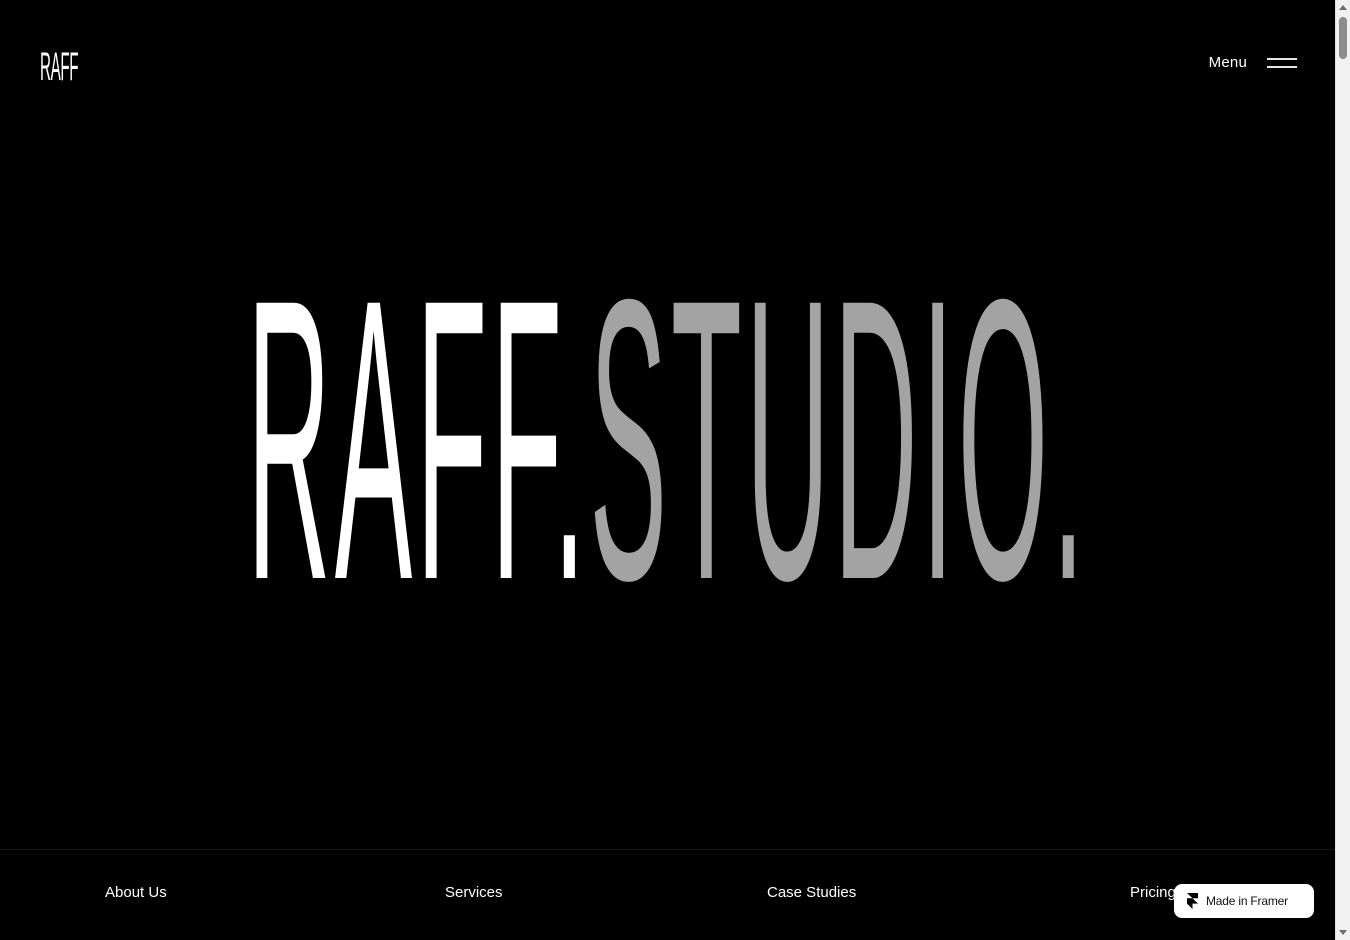  What do you see at coordinates (1282, 62) in the screenshot?
I see `hamburger-icon` at bounding box center [1282, 62].